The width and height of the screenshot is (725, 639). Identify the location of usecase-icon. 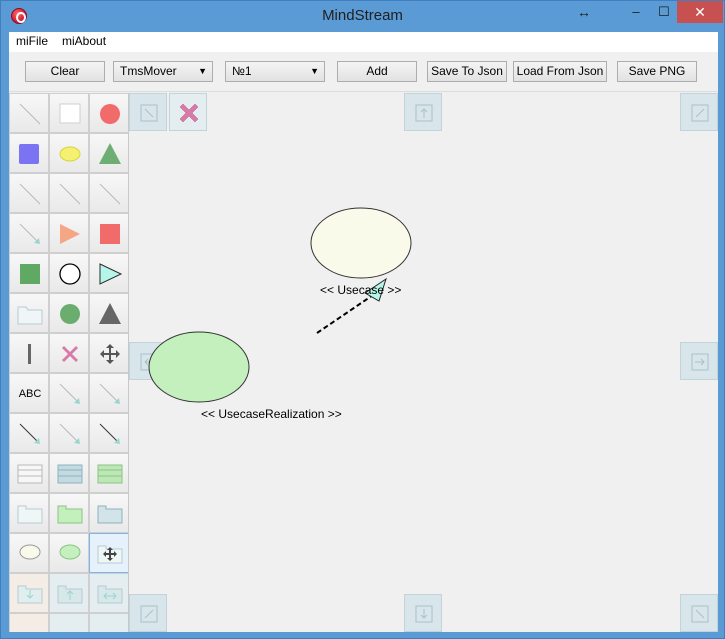
(30, 552).